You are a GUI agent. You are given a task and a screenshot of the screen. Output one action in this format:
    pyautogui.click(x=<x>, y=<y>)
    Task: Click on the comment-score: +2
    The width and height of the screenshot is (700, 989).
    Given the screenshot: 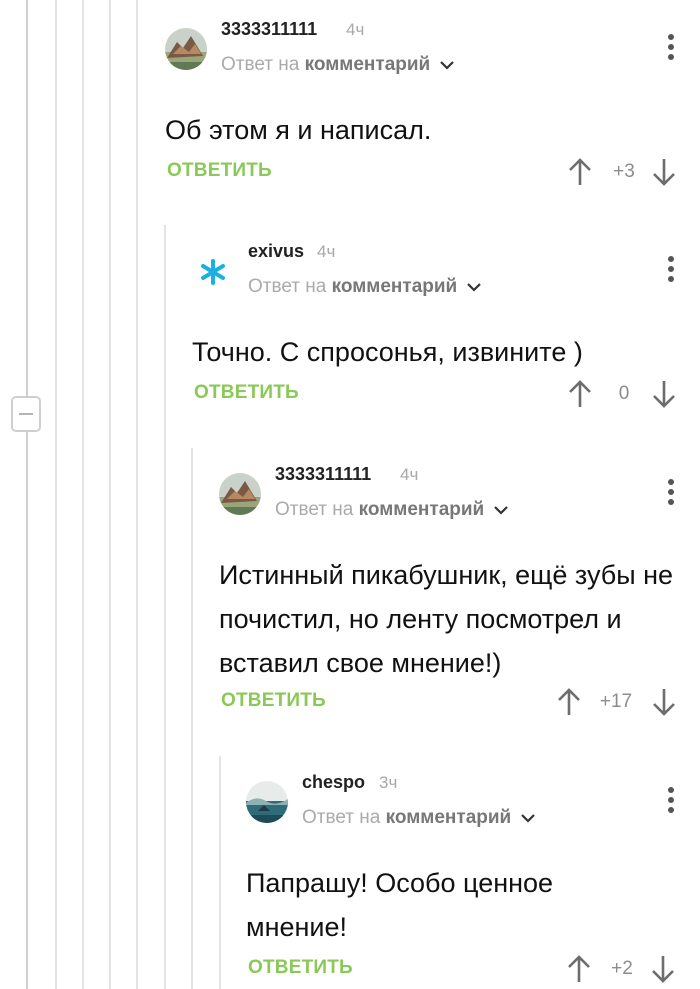 What is the action you would take?
    pyautogui.click(x=622, y=968)
    